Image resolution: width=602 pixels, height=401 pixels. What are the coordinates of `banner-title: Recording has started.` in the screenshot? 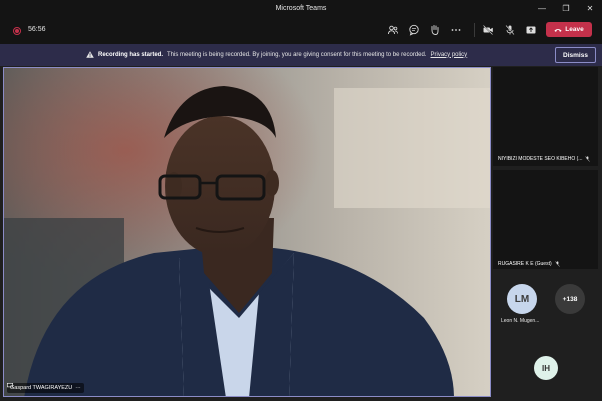 It's located at (131, 54).